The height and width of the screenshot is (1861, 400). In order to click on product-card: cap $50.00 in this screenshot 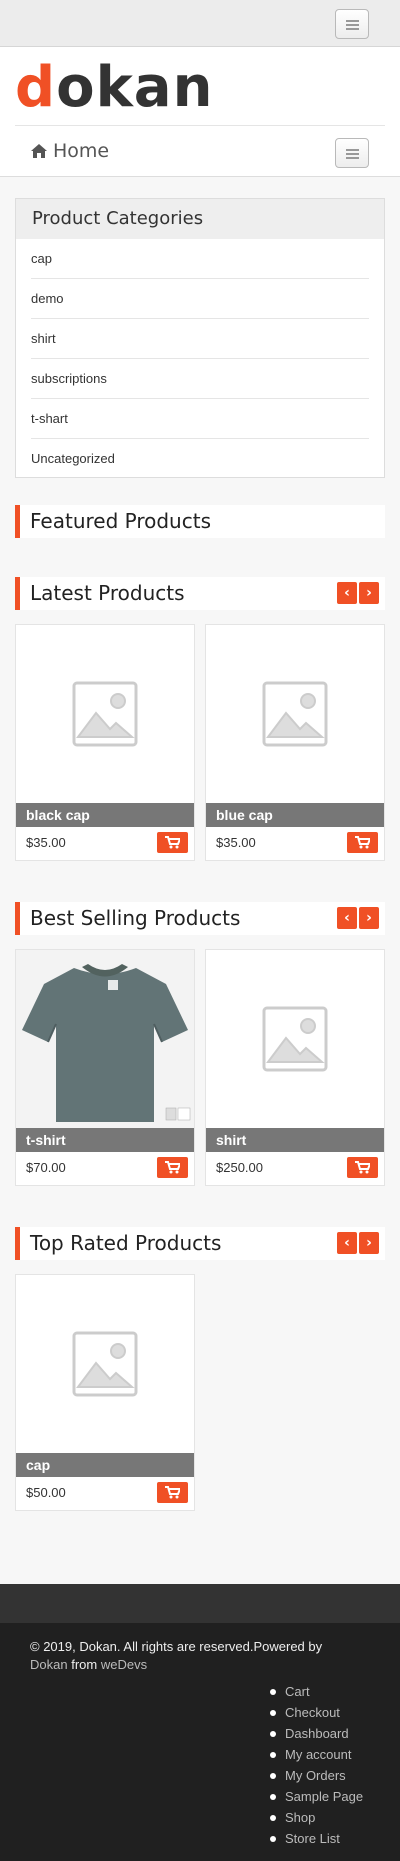, I will do `click(105, 1392)`.